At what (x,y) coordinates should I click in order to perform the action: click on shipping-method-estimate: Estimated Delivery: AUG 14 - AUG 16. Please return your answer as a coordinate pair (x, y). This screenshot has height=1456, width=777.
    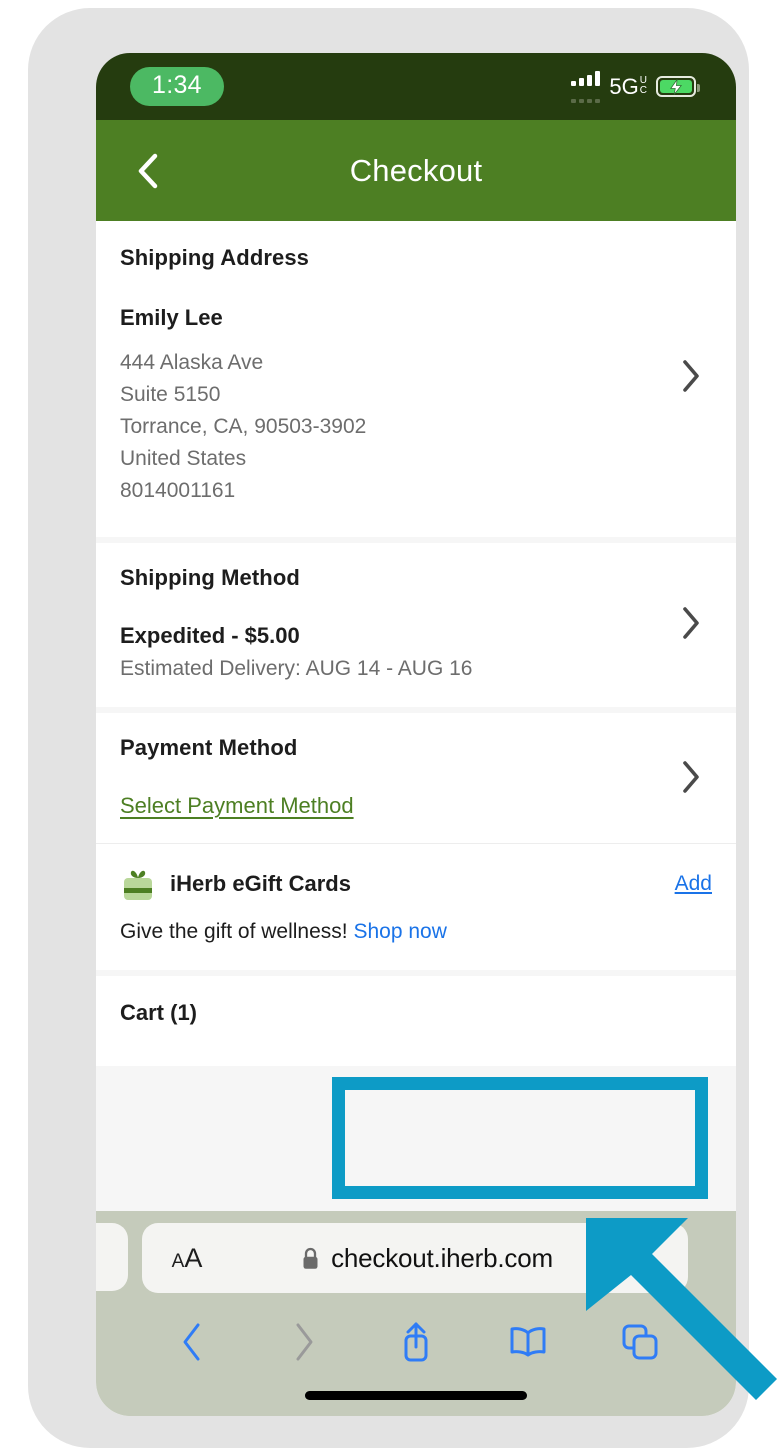
    Looking at the image, I should click on (296, 668).